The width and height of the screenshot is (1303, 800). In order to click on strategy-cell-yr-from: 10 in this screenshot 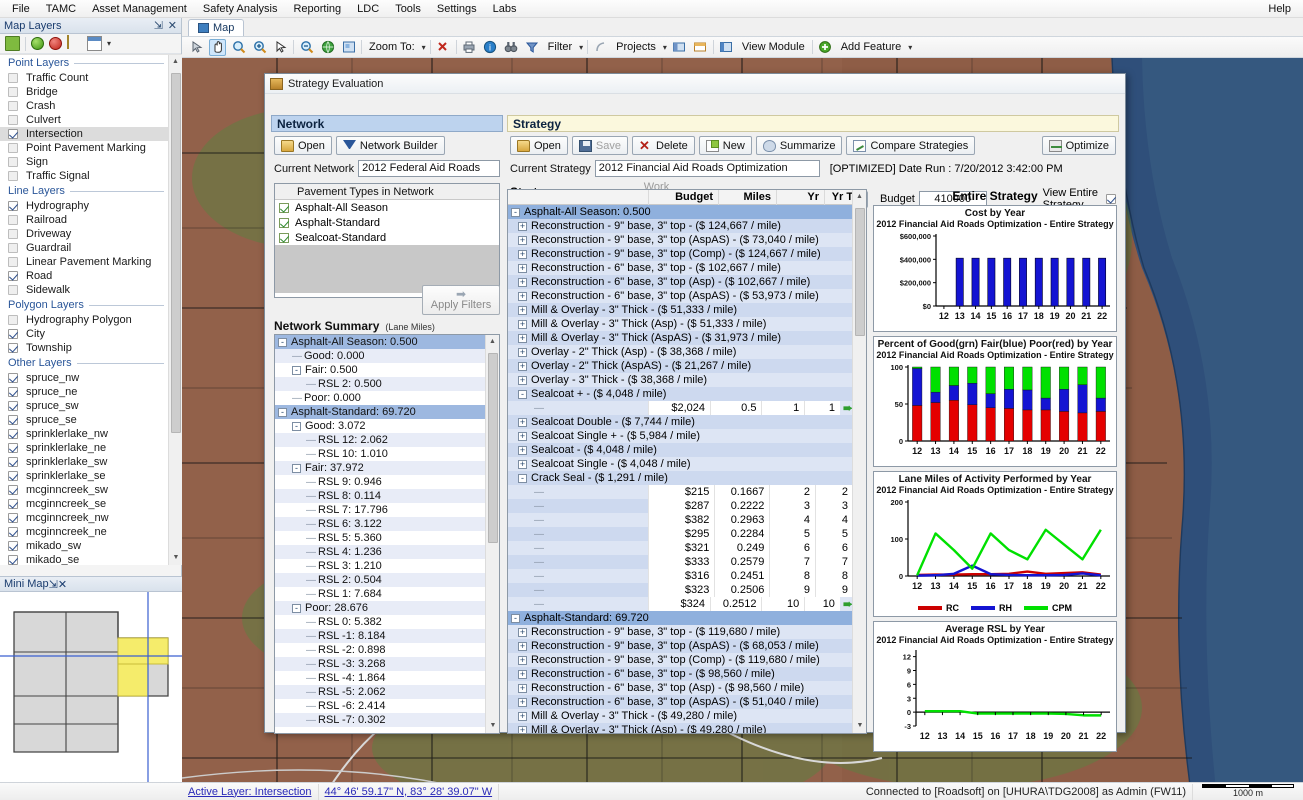, I will do `click(783, 604)`.